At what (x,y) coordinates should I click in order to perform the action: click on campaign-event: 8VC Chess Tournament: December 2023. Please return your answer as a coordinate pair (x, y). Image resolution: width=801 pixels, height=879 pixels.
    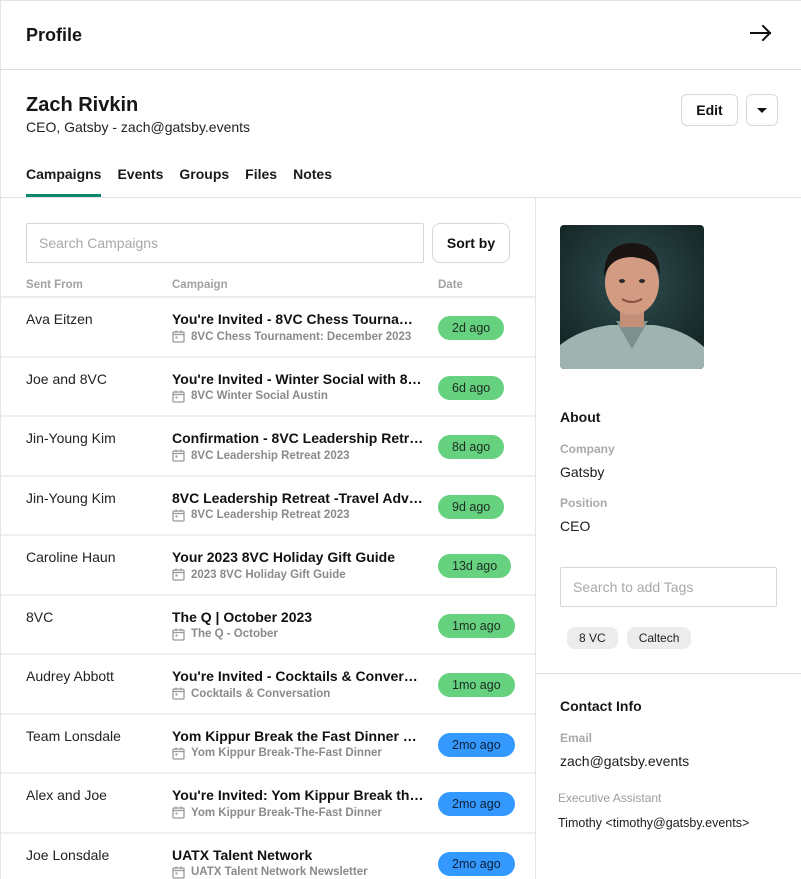
    Looking at the image, I should click on (291, 336).